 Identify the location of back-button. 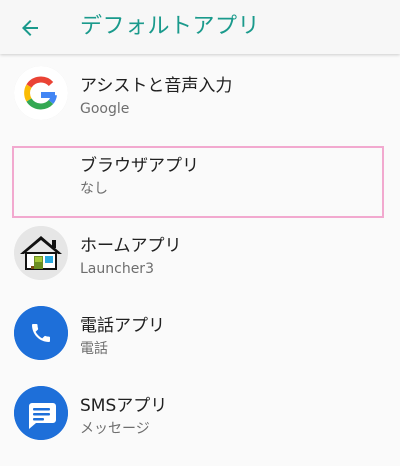
(30, 28).